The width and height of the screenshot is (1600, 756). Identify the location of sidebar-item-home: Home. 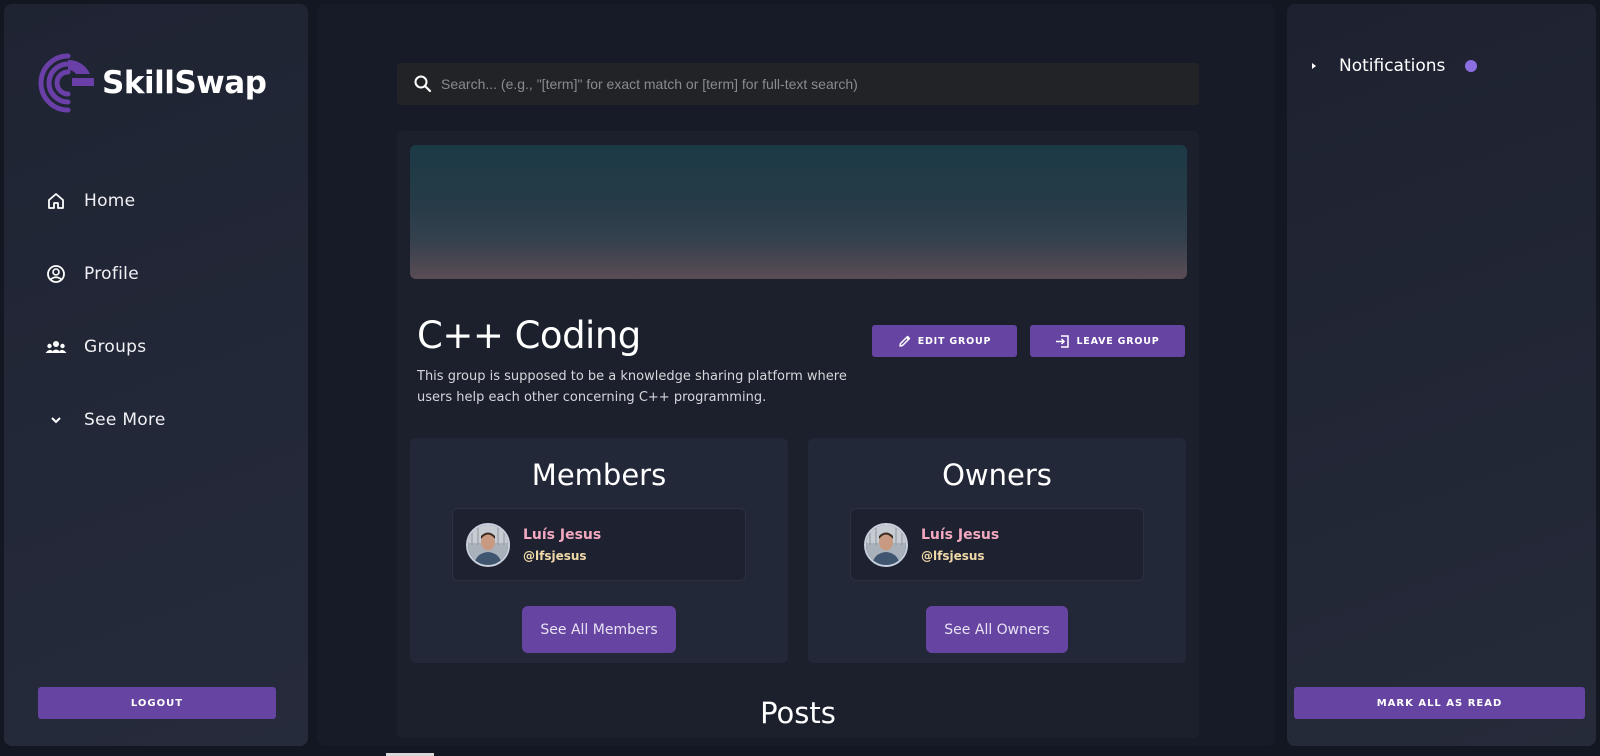
(105, 200).